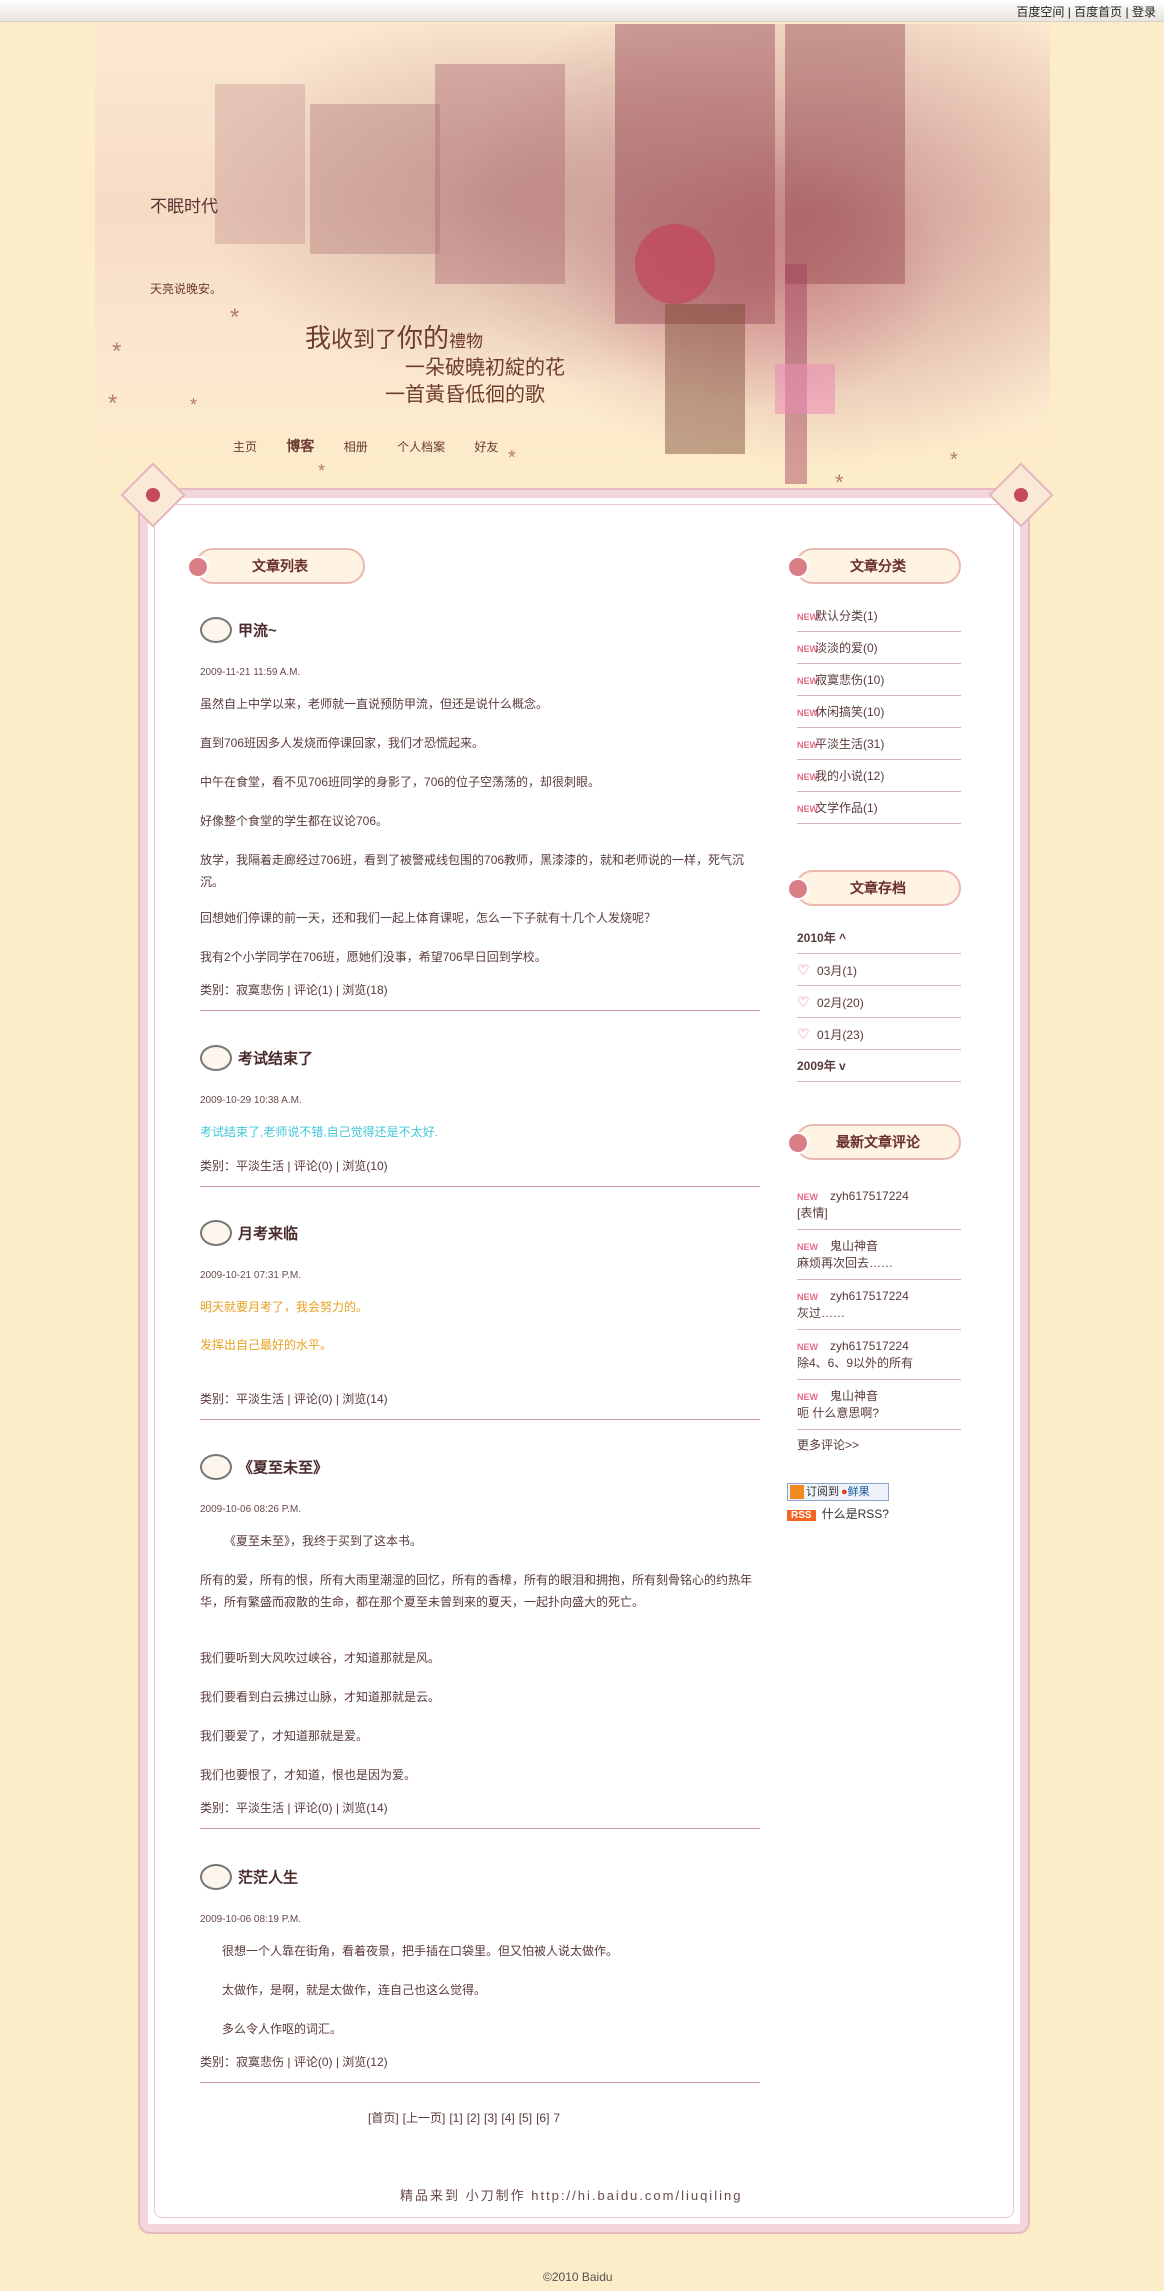  What do you see at coordinates (466, 2117) in the screenshot?
I see `pagination: [首页] [上一页] [1] [2] [3] [4] [5] [6] 7` at bounding box center [466, 2117].